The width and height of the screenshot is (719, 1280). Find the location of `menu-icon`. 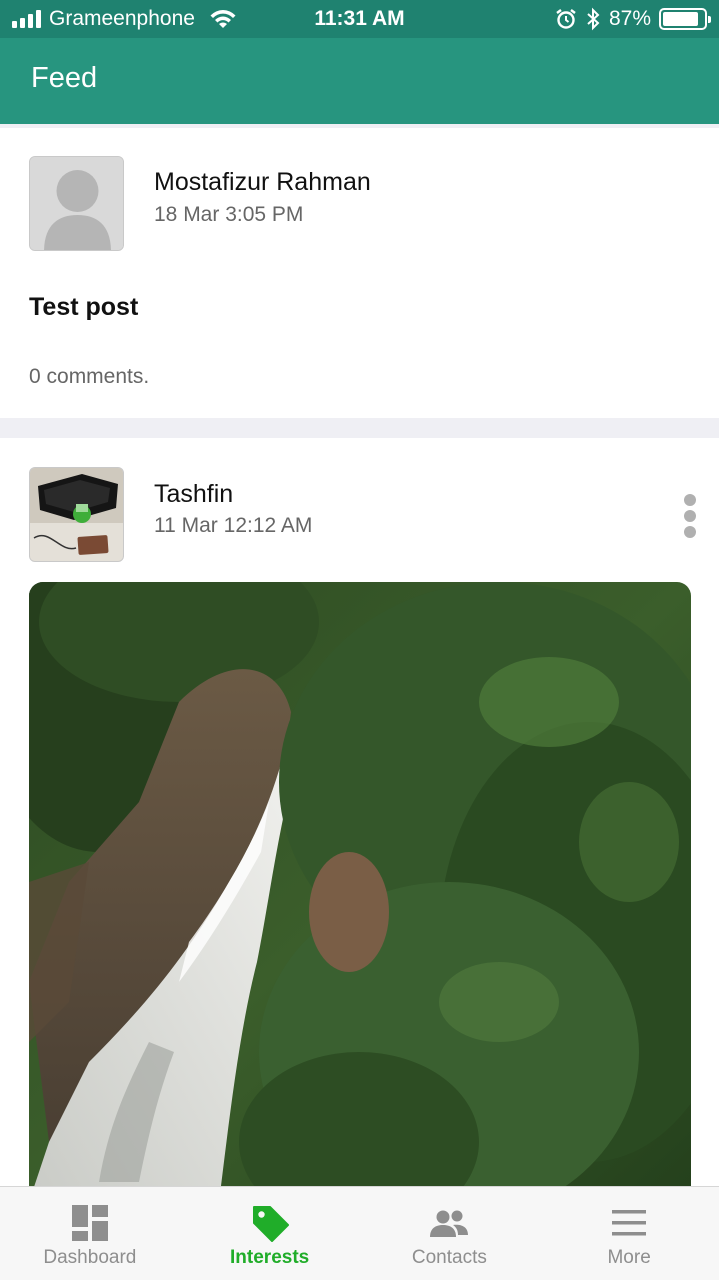

menu-icon is located at coordinates (629, 1223).